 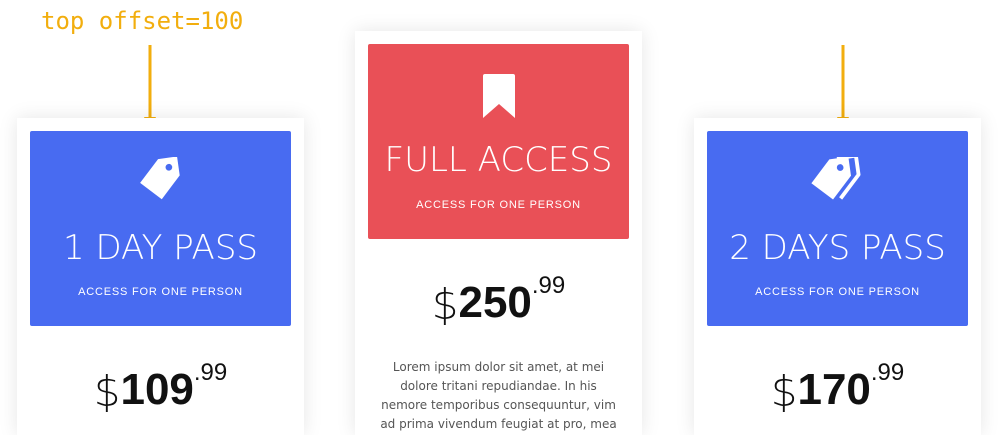 I want to click on card-header-full-access: FULL ACCESS ACCESS FOR ONE PERSON, so click(x=498, y=141).